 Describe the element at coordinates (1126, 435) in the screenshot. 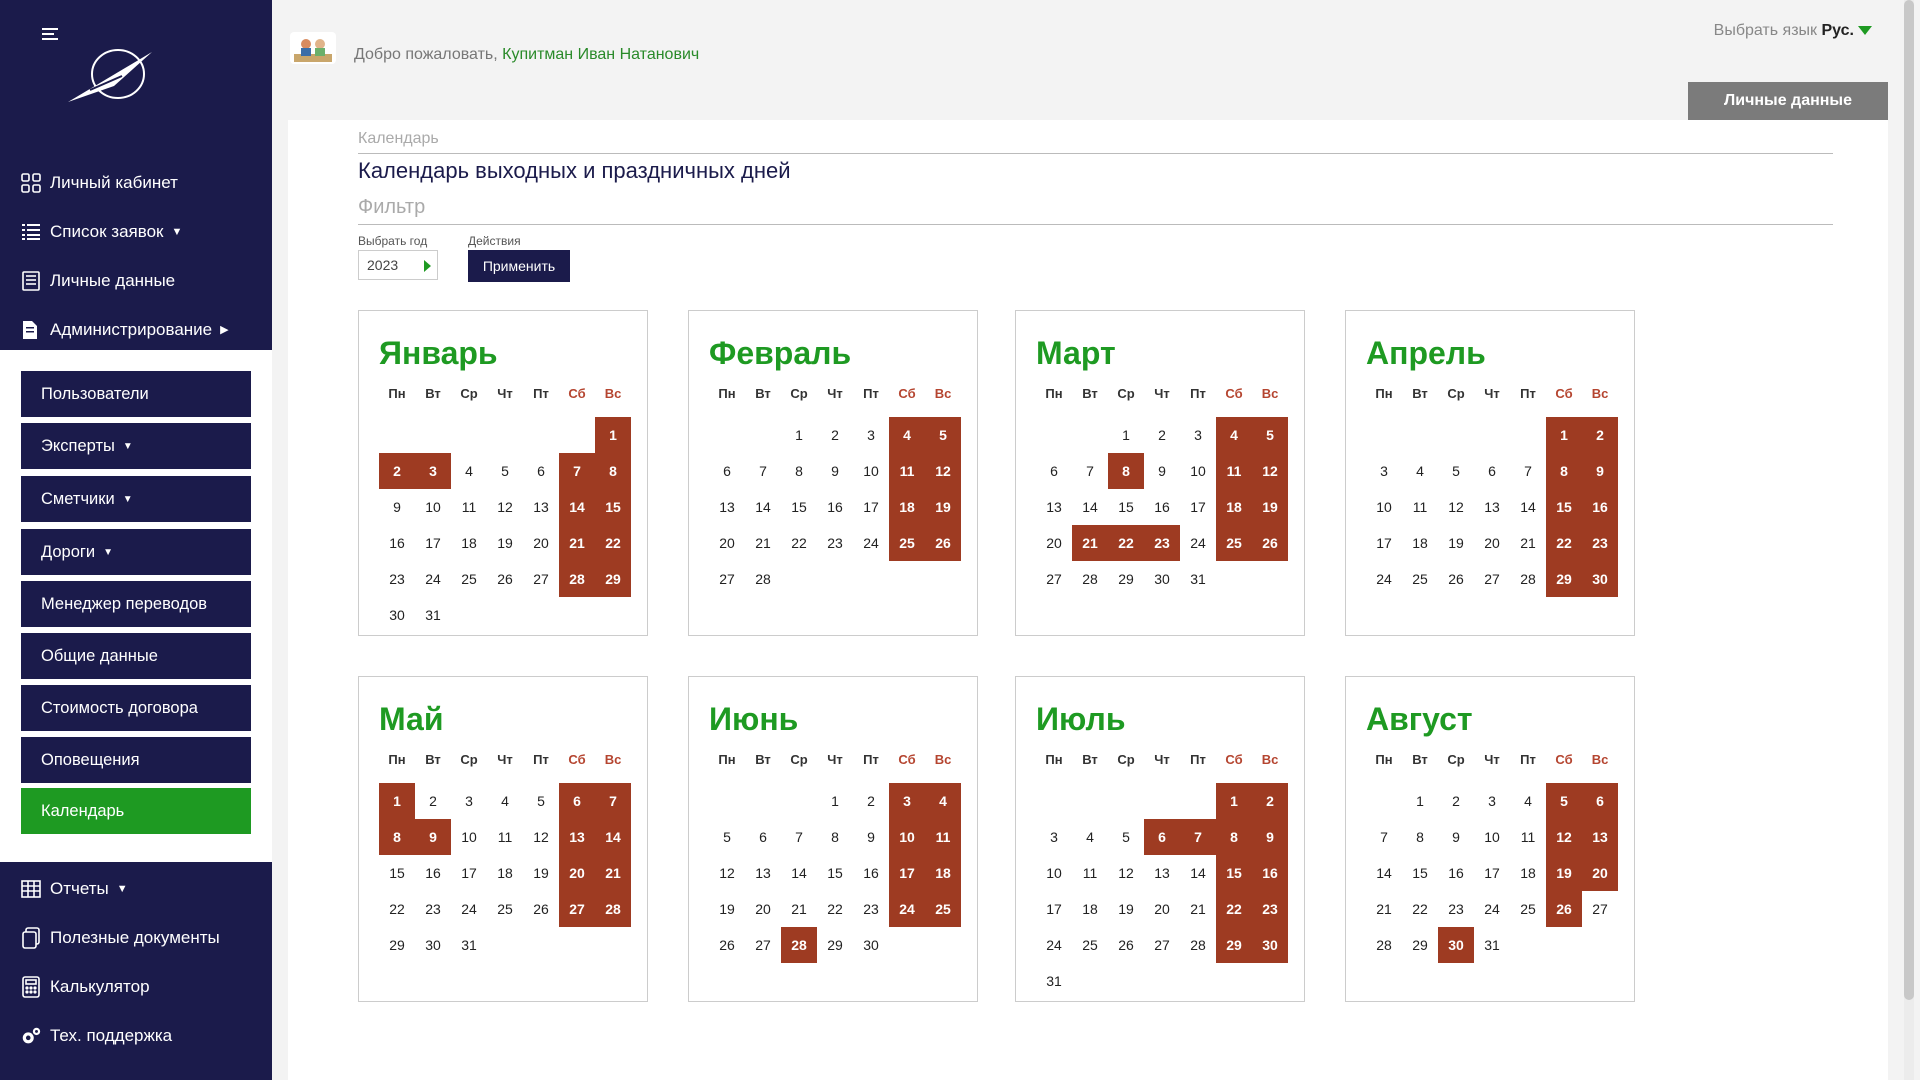

I see `day-cell: 1` at that location.